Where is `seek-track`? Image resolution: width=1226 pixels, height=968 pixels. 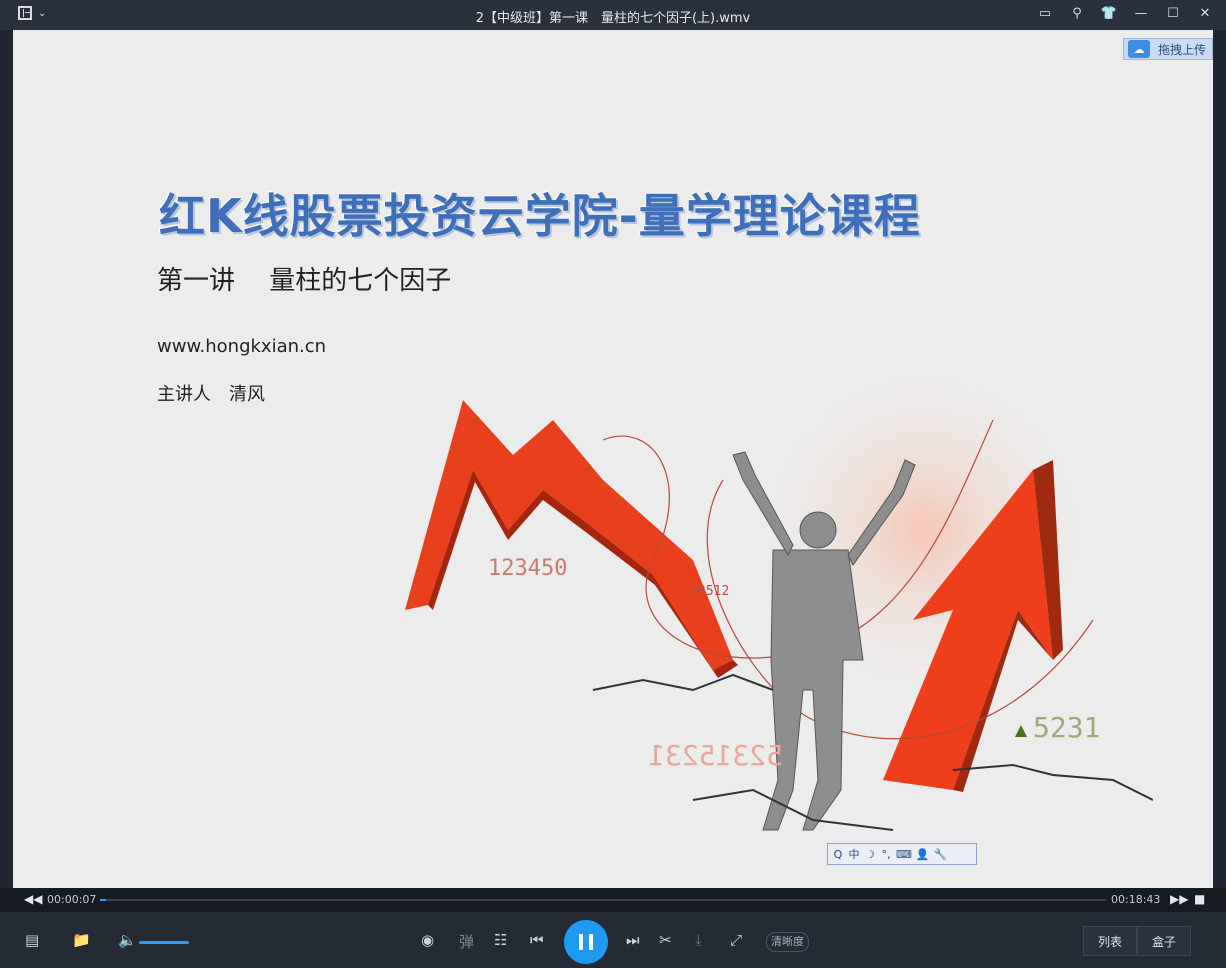
seek-track is located at coordinates (603, 900).